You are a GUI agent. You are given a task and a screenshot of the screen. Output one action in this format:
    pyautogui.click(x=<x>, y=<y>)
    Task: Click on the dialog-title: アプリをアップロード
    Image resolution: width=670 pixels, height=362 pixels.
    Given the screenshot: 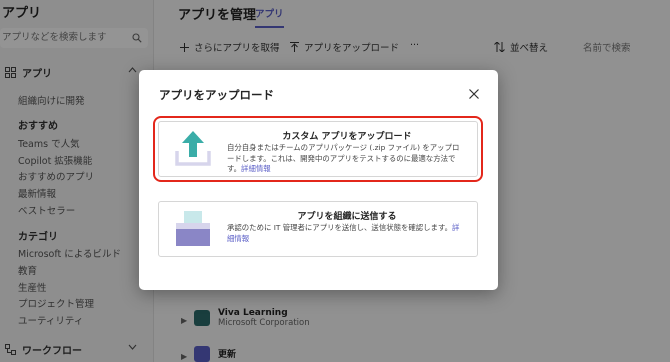 What is the action you would take?
    pyautogui.click(x=216, y=95)
    